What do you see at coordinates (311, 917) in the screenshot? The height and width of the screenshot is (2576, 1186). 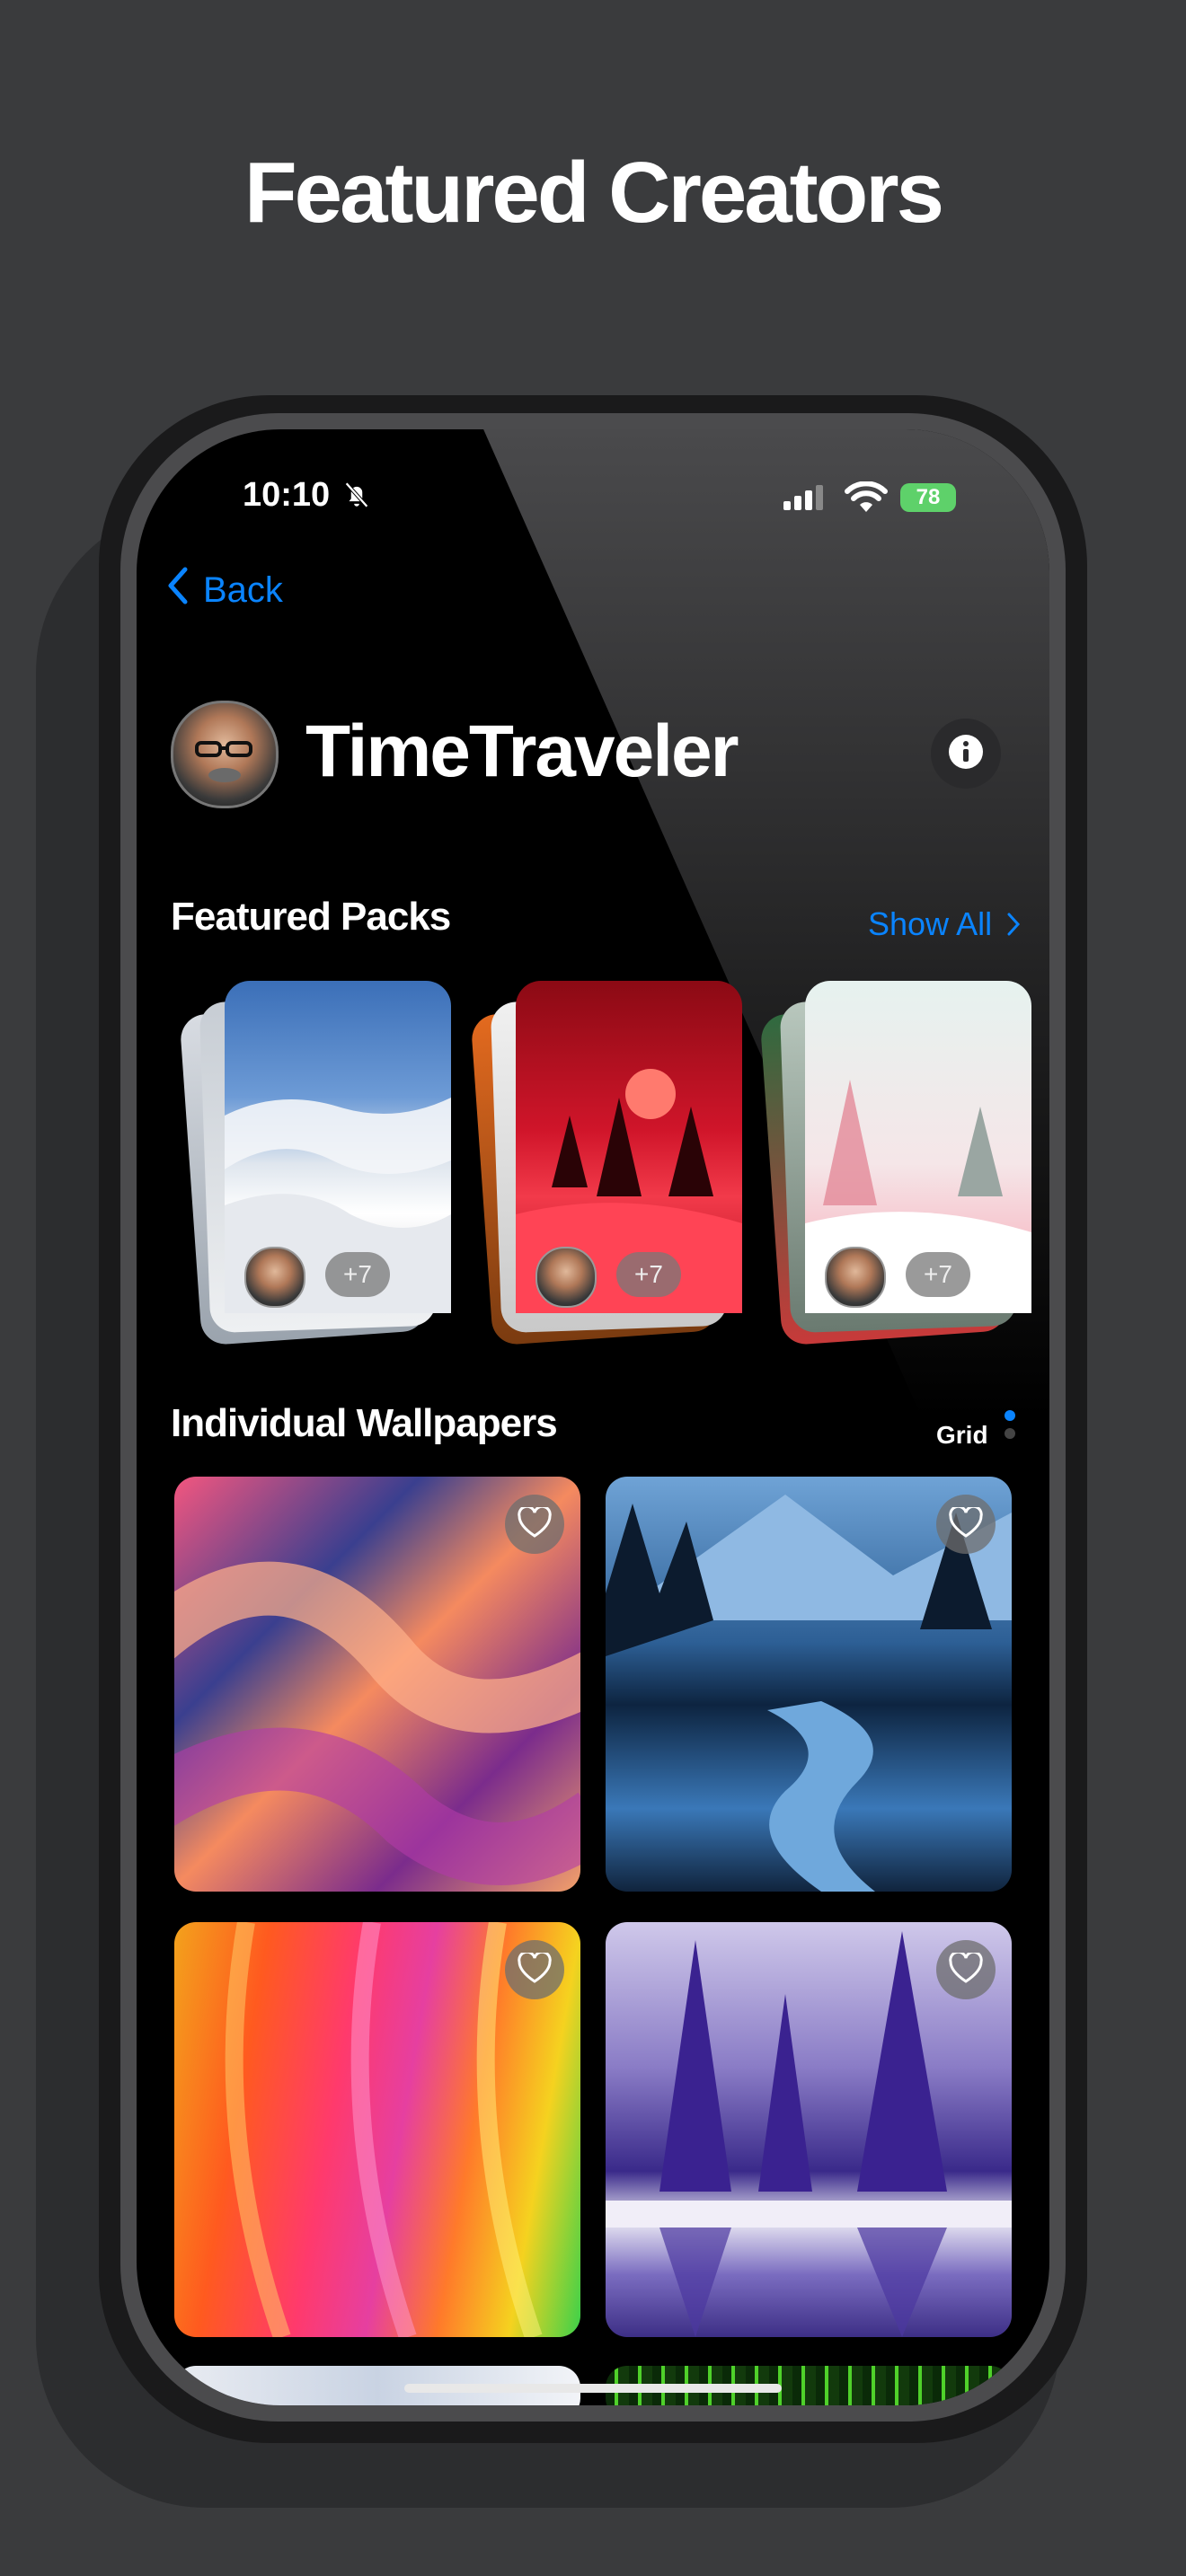 I see `featured-packs-title: Featured Packs` at bounding box center [311, 917].